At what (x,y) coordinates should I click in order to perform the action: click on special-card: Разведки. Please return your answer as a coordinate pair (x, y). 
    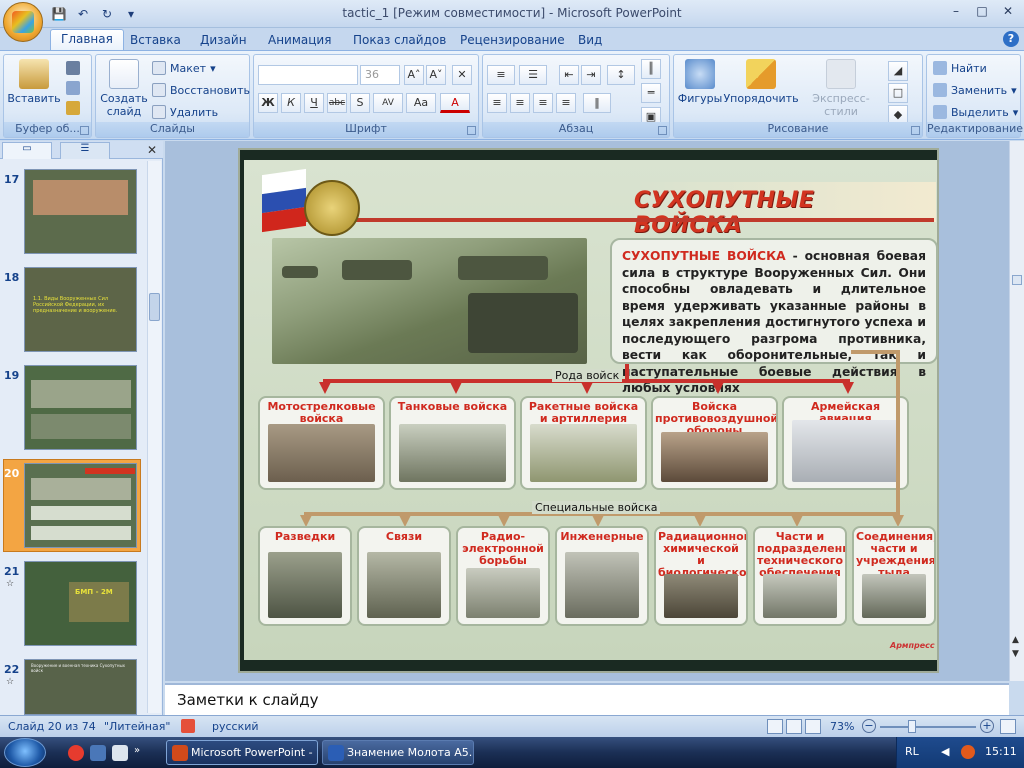
    Looking at the image, I should click on (305, 576).